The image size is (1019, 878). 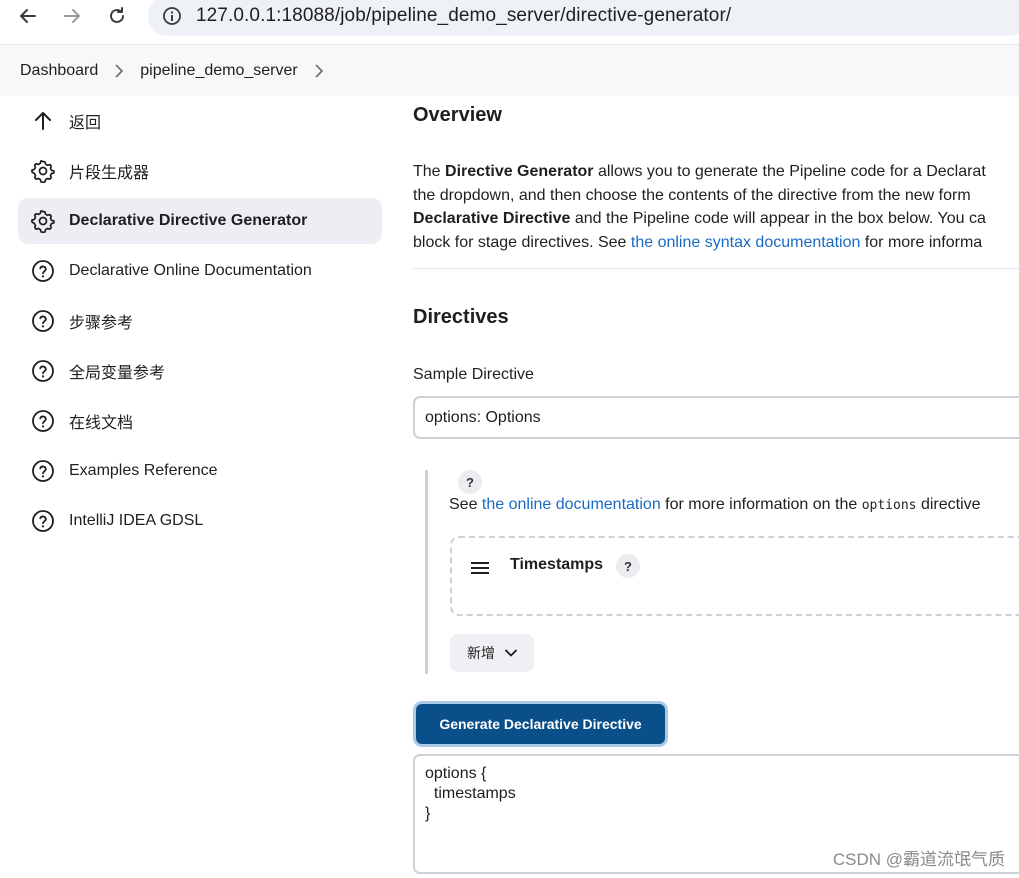 I want to click on sidebar-item-label: 片段生成器, so click(x=109, y=173).